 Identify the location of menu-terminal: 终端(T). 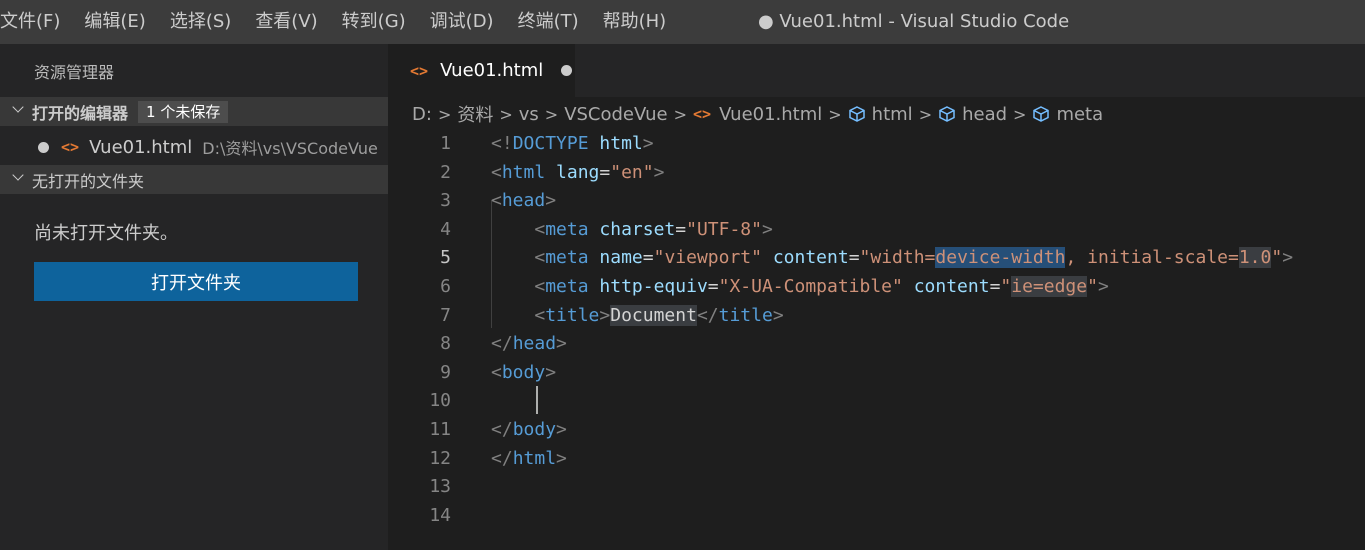
(548, 22).